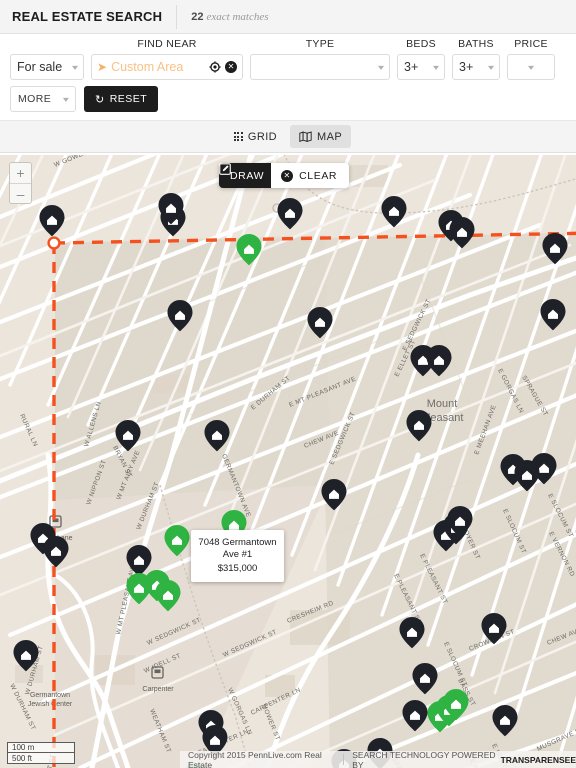 The height and width of the screenshot is (768, 576). I want to click on tab-grid: GRID, so click(255, 136).